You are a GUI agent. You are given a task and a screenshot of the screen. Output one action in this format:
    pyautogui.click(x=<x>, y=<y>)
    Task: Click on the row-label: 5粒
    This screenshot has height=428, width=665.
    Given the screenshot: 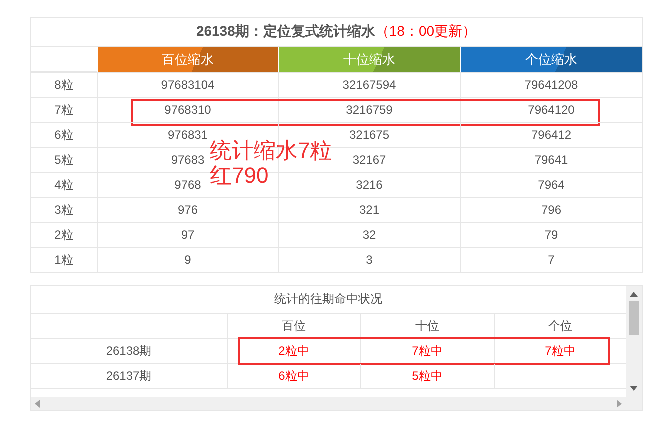 What is the action you would take?
    pyautogui.click(x=64, y=160)
    